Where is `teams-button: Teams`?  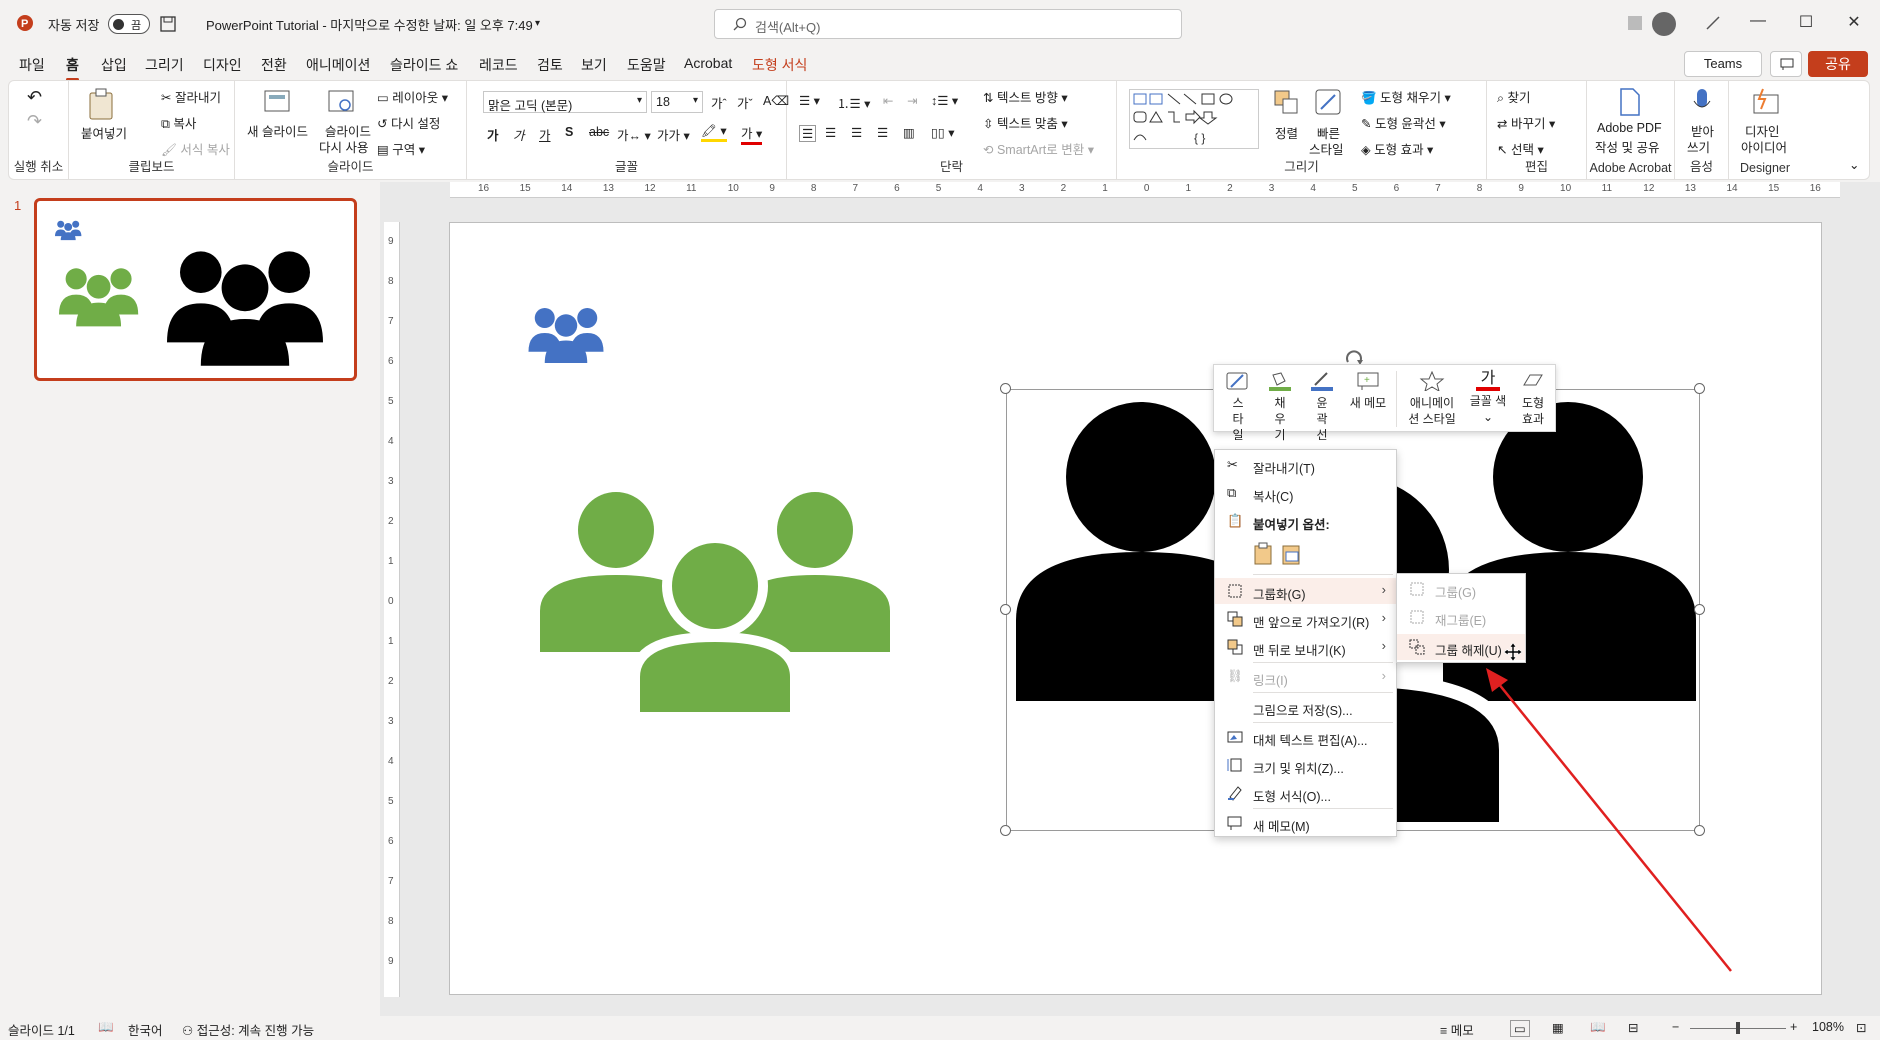 teams-button: Teams is located at coordinates (1723, 64).